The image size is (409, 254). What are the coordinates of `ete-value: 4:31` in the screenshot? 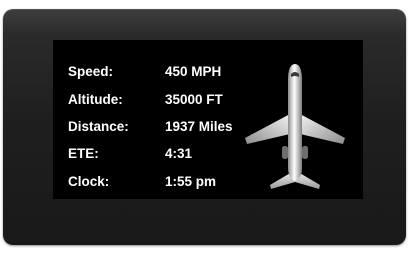 It's located at (179, 153).